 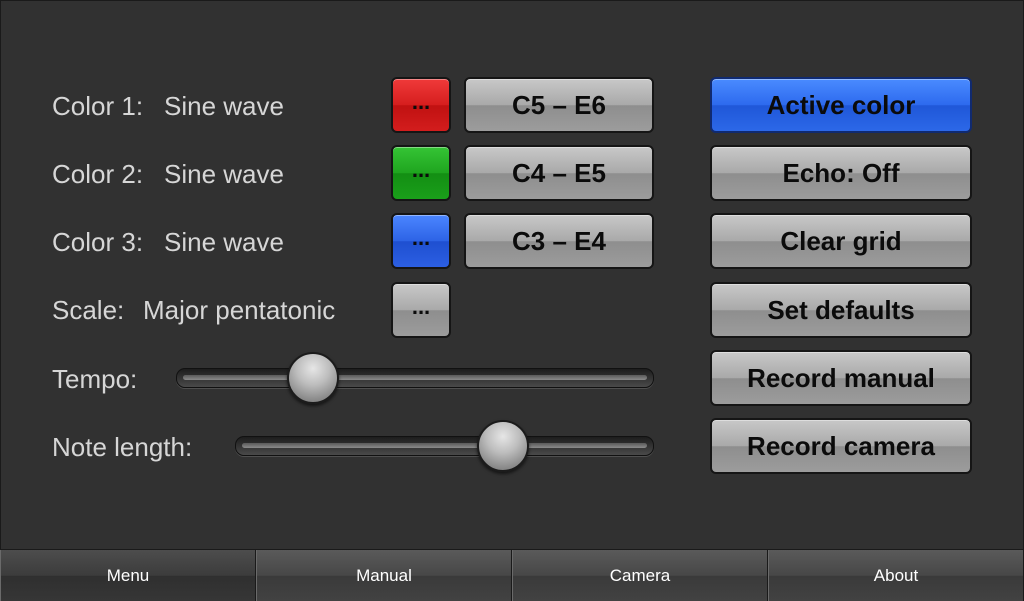 I want to click on scale-value: Major pentatonic, so click(x=239, y=310).